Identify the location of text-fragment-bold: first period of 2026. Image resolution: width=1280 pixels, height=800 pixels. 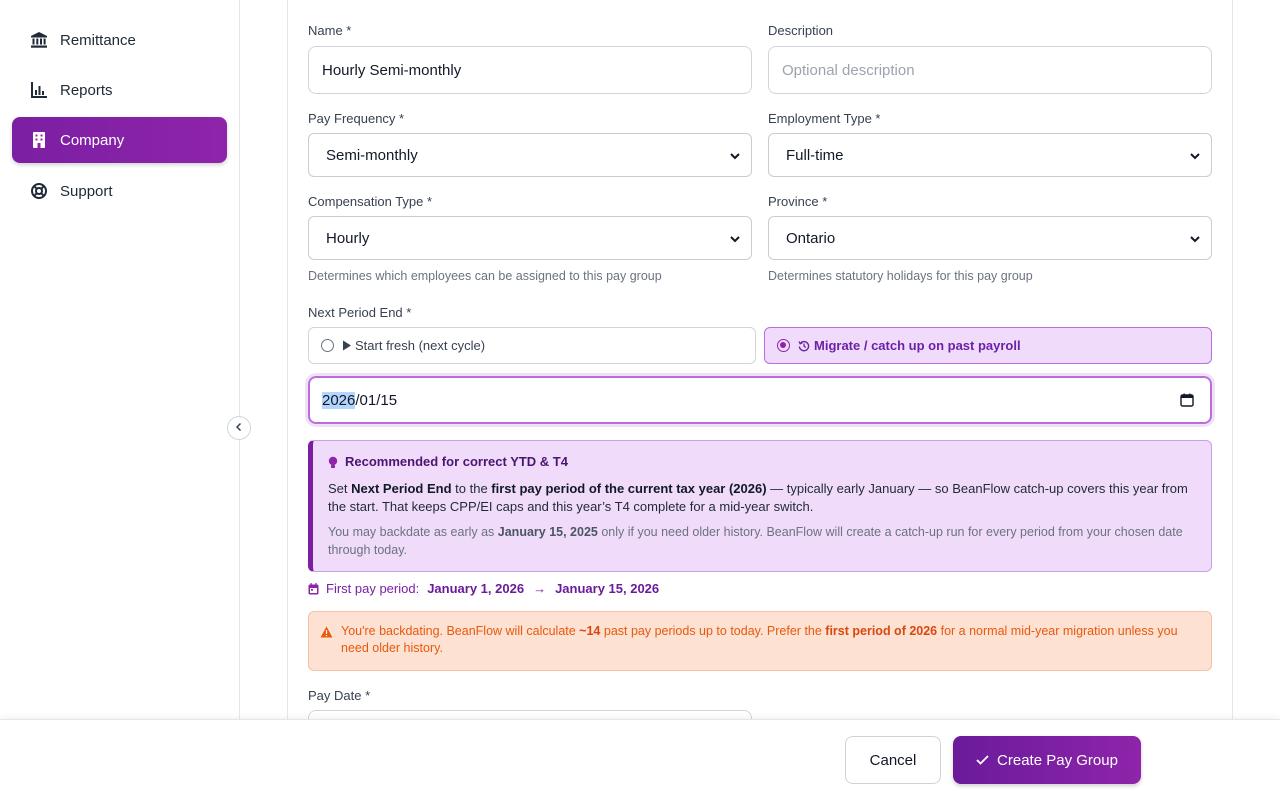
(881, 631).